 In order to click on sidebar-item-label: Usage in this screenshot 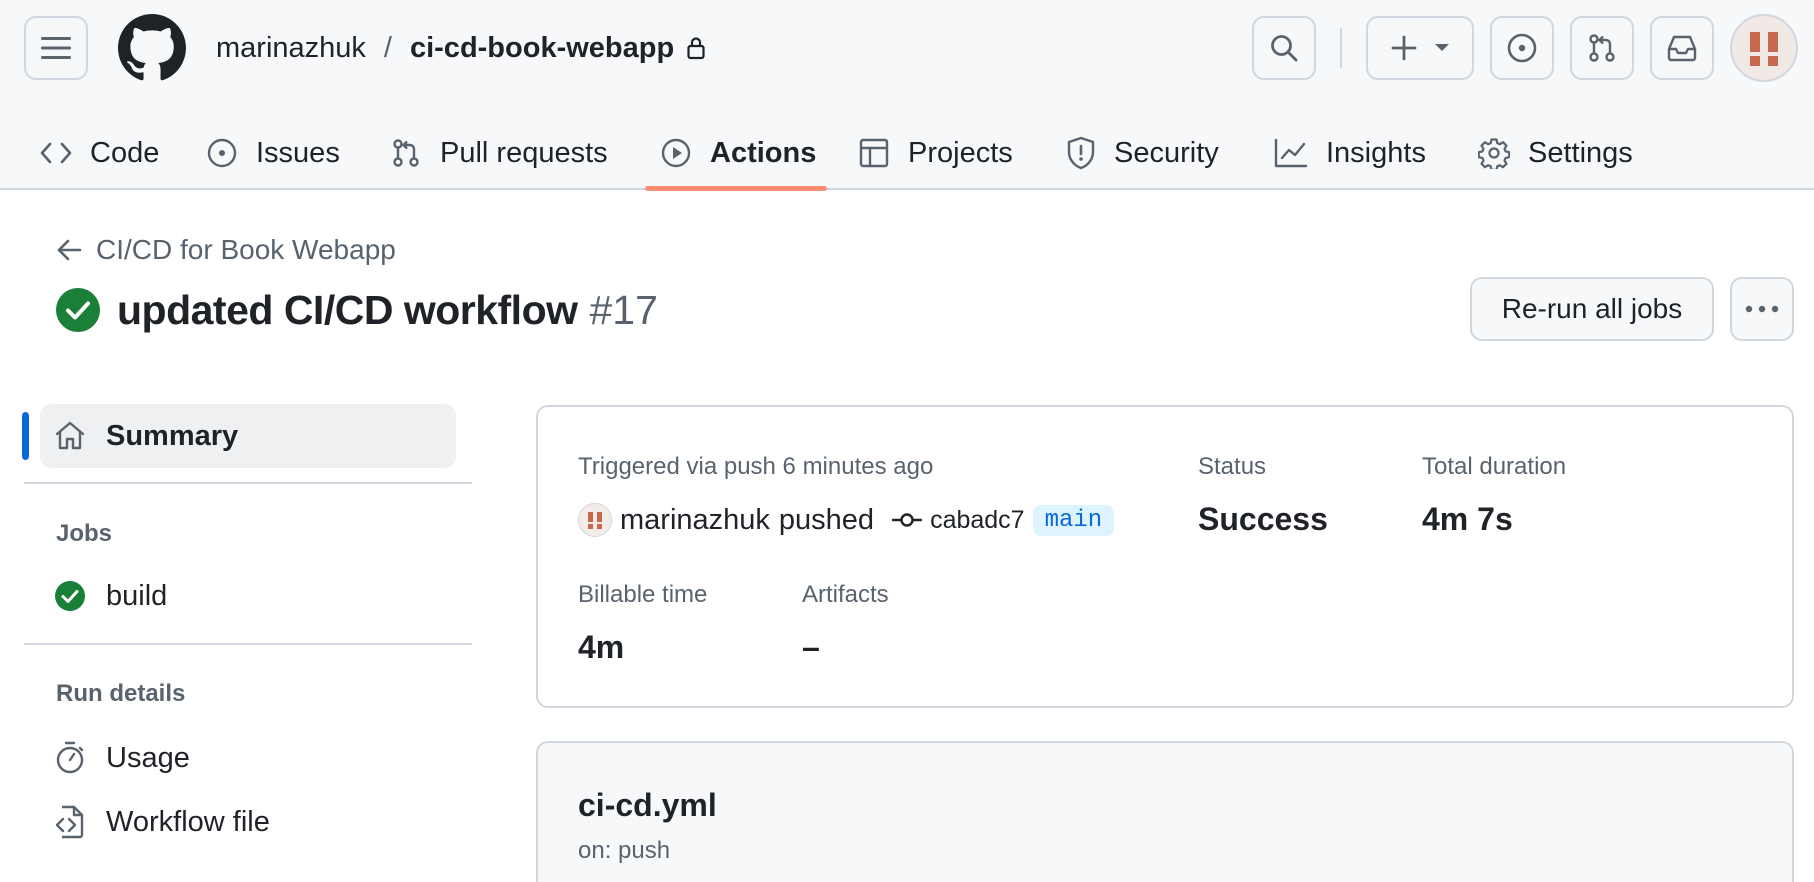, I will do `click(148, 757)`.